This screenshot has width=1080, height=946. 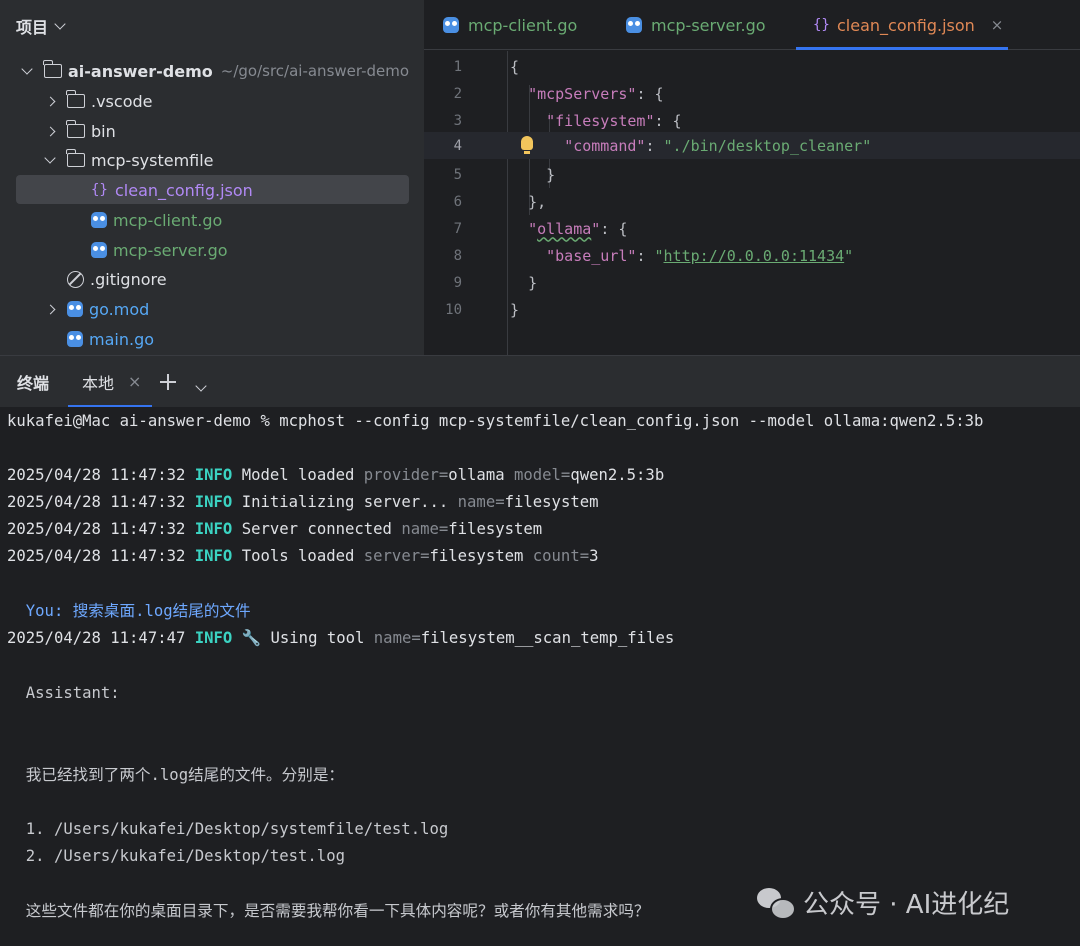 I want to click on tree-item-label: main.go, so click(x=122, y=339).